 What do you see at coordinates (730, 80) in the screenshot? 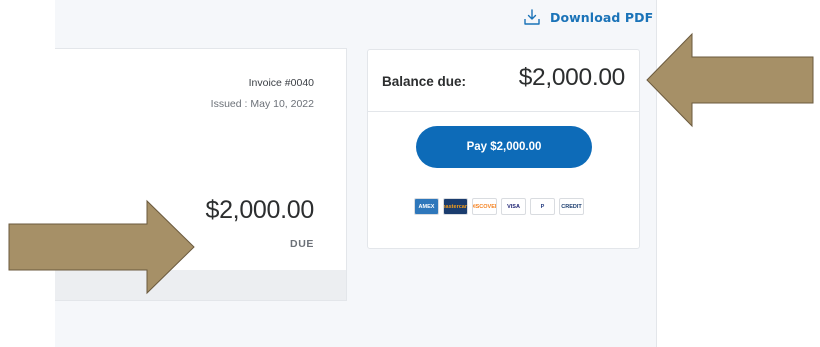
I see `annotation-arrow-right` at bounding box center [730, 80].